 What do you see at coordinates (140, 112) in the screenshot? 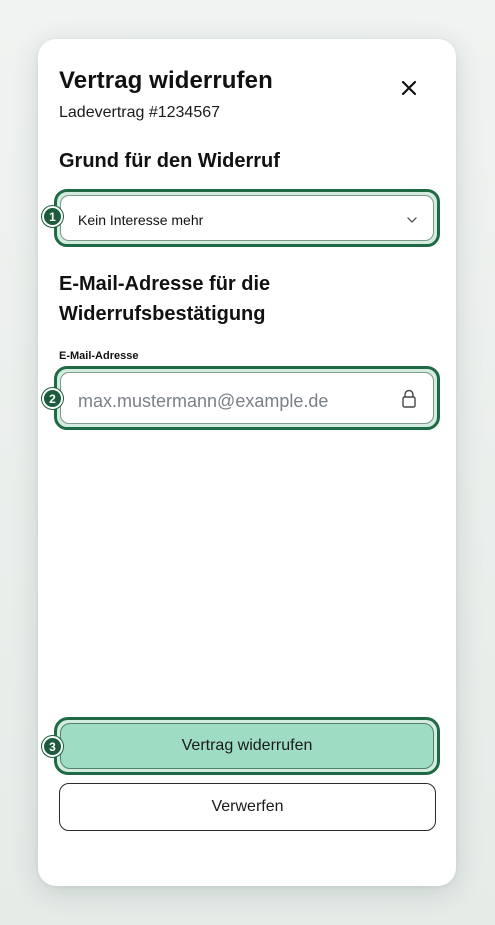
I see `contract-subtitle: Ladevertrag #1234567` at bounding box center [140, 112].